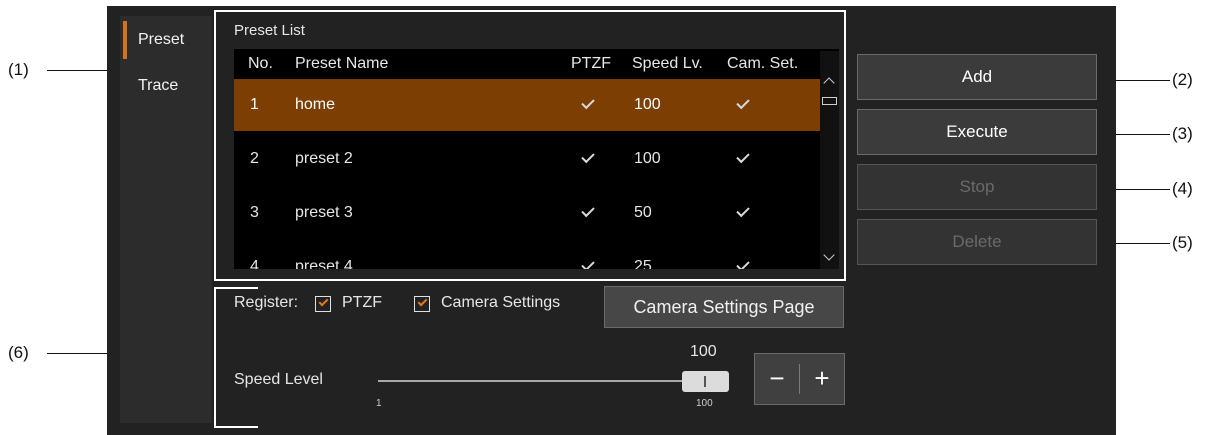  Describe the element at coordinates (362, 303) in the screenshot. I see `ptzf-checkbox-label: PTZF` at that location.